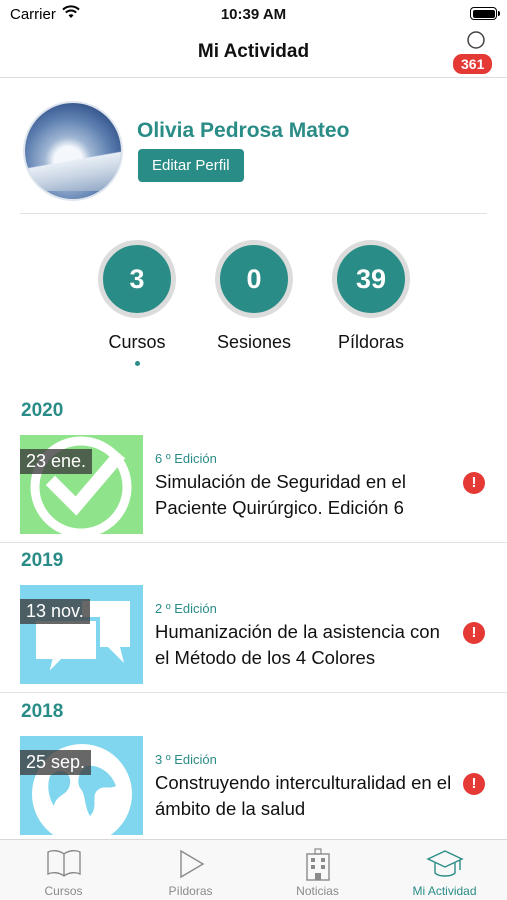 This screenshot has height=900, width=507. I want to click on notification-badge: 361, so click(473, 64).